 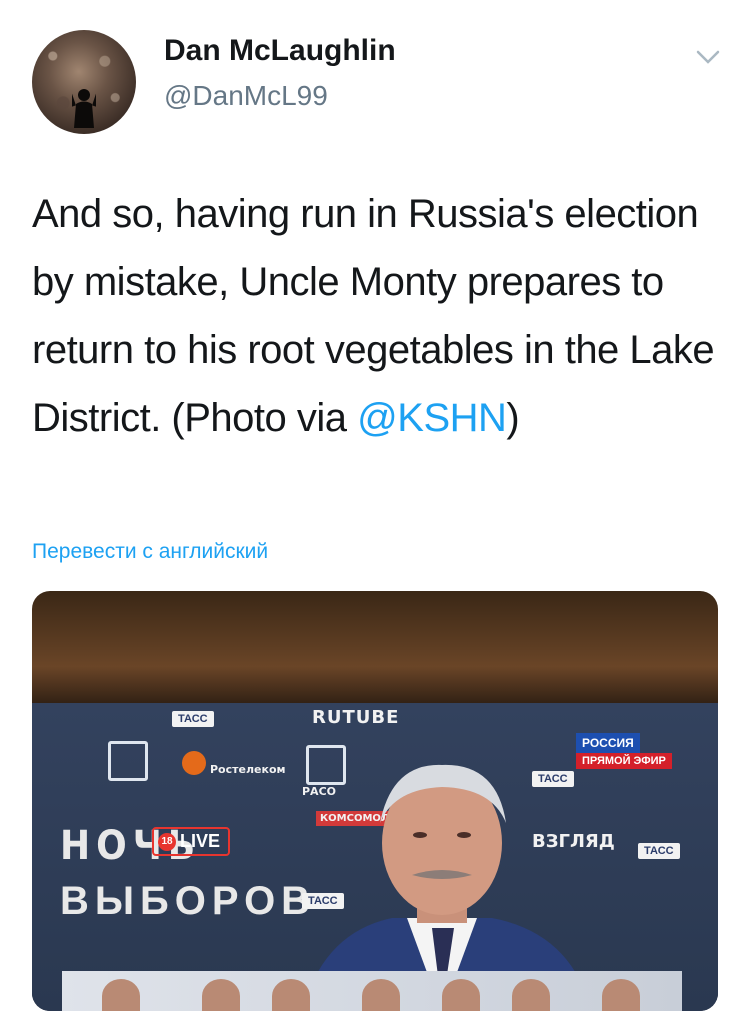 What do you see at coordinates (150, 552) in the screenshot?
I see `translate-link: Перевести с английский` at bounding box center [150, 552].